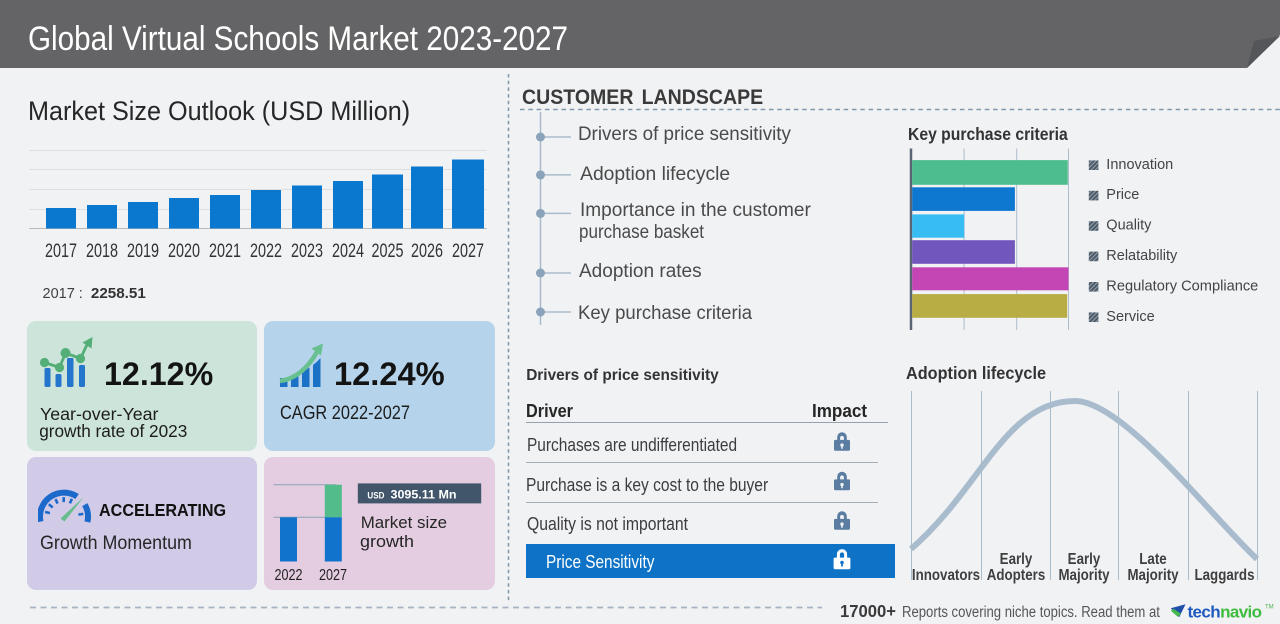  I want to click on svg-text: 2017, so click(61, 251).